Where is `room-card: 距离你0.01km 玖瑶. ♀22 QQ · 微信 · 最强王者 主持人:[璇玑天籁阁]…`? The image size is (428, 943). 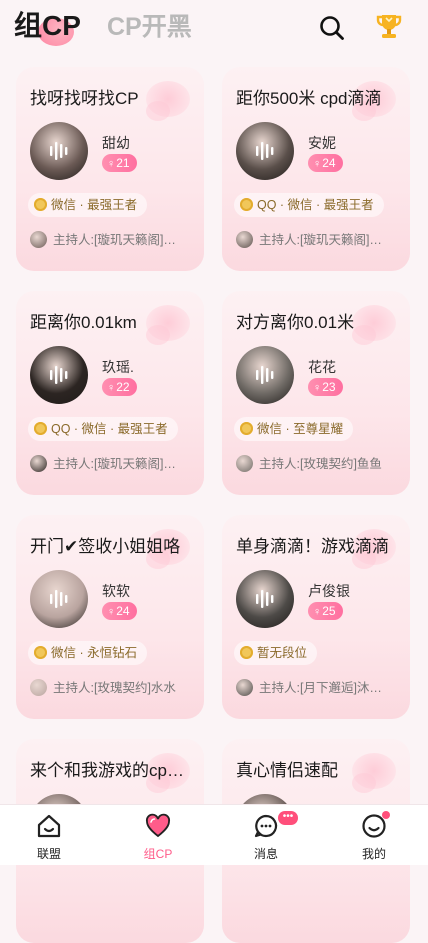 room-card: 距离你0.01km 玖瑶. ♀22 QQ · 微信 · 最强王者 主持人:[璇玑天籁阁]… is located at coordinates (110, 393).